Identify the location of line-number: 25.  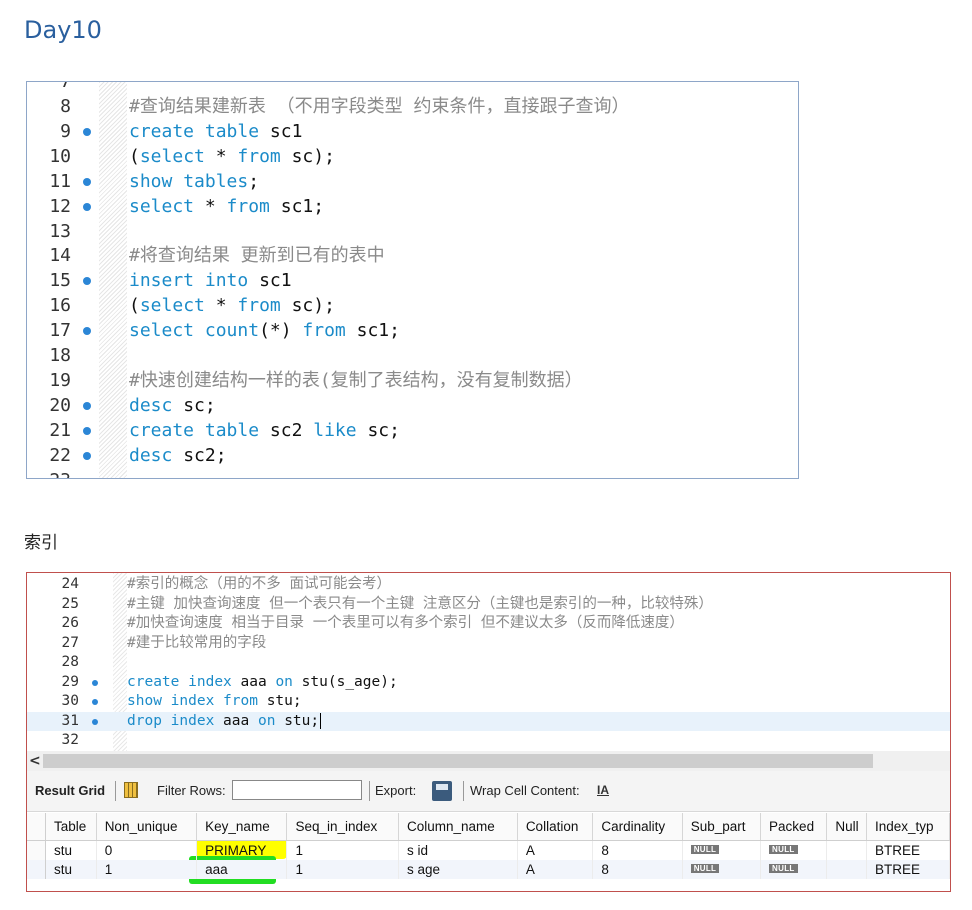
(70, 603).